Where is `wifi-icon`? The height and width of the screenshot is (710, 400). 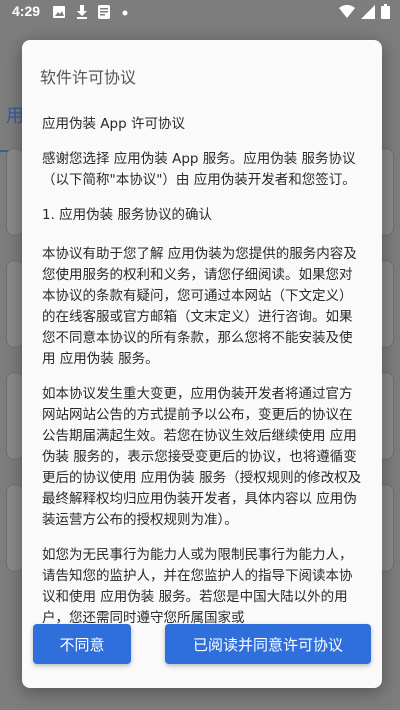 wifi-icon is located at coordinates (347, 13).